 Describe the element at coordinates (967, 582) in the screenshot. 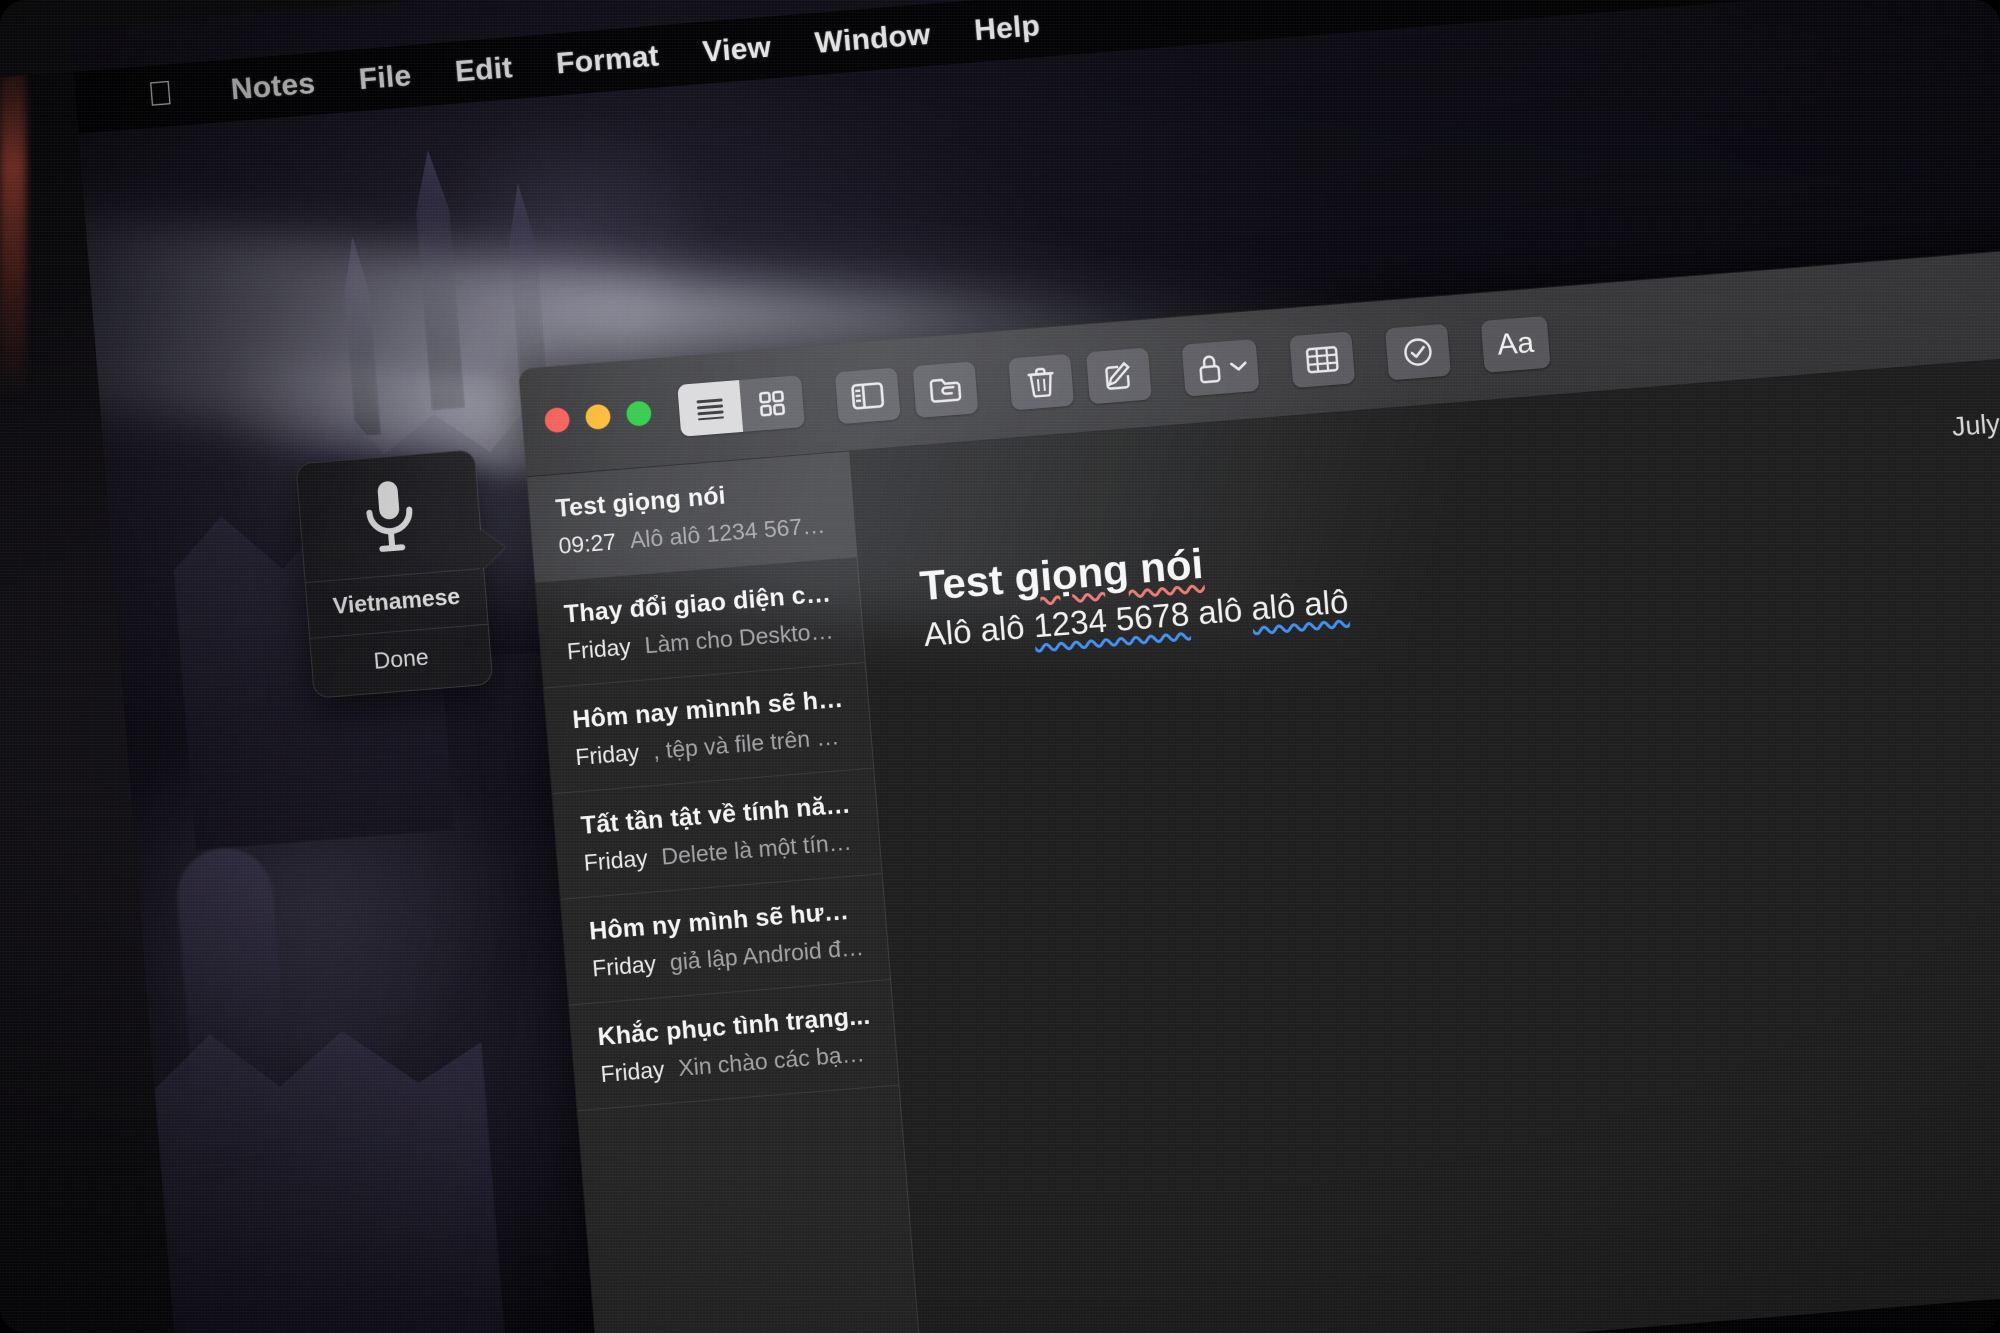

I see `doc-title-plain: Test` at that location.